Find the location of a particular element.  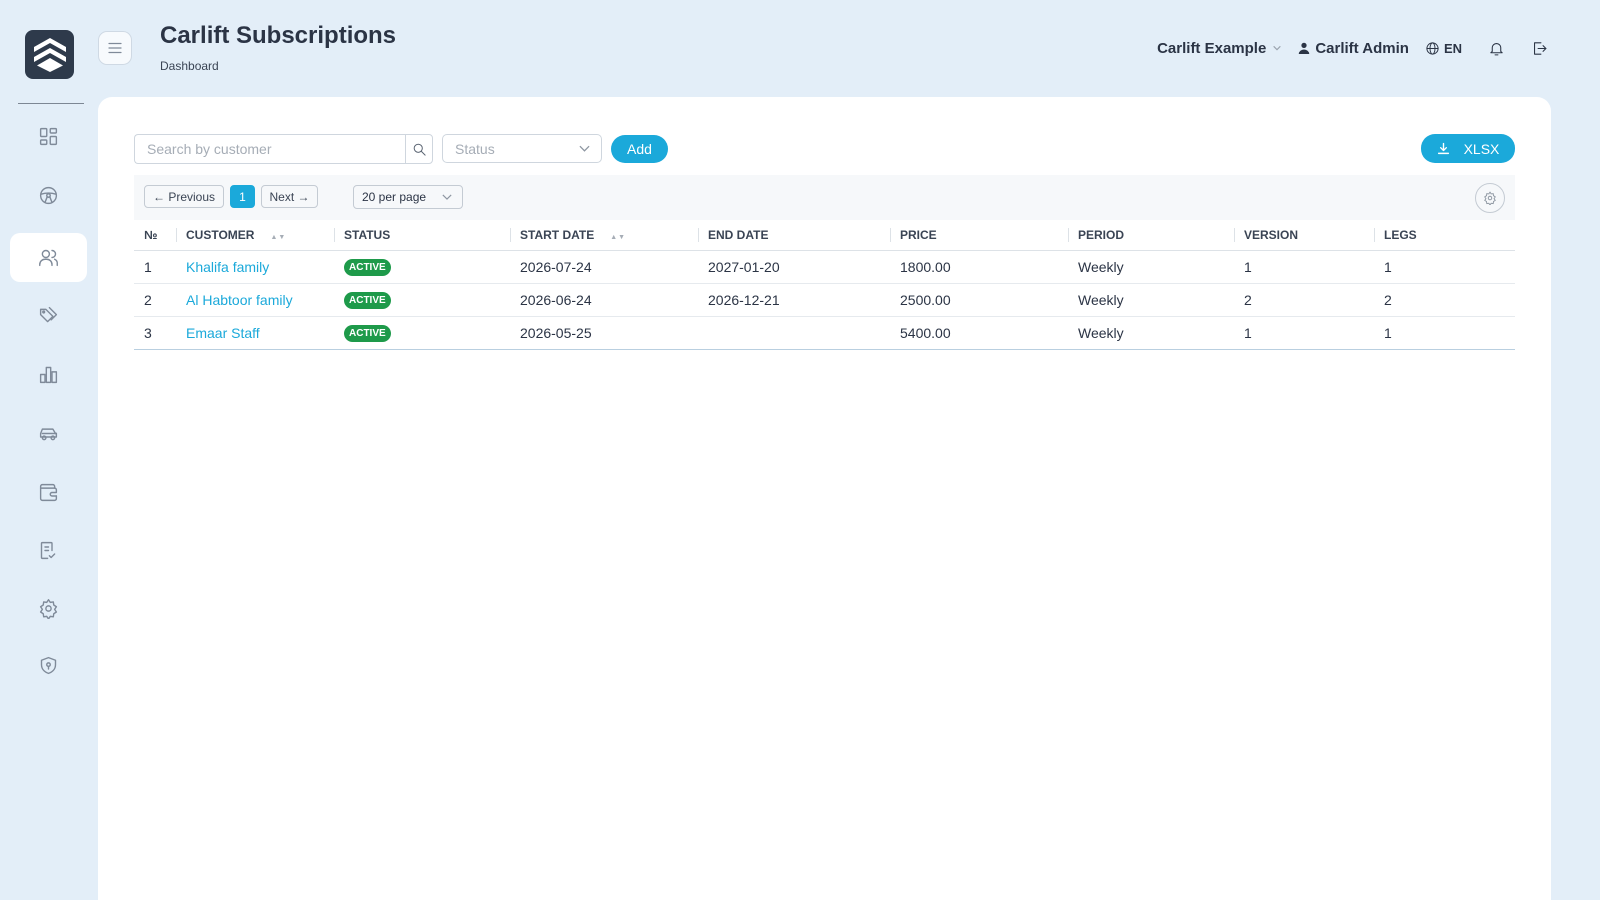

sidebar-item-payments is located at coordinates (48, 492).